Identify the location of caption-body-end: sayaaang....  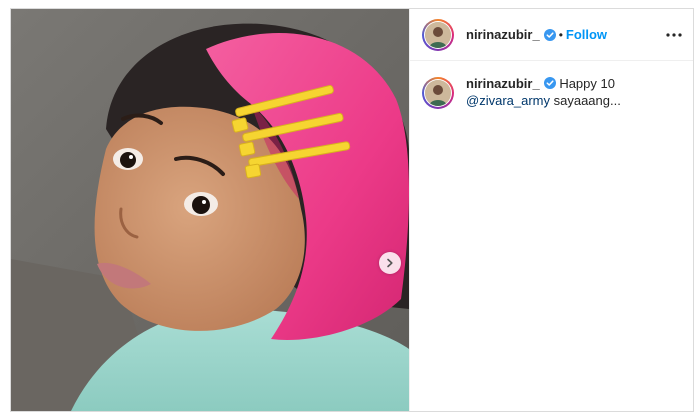
(585, 100).